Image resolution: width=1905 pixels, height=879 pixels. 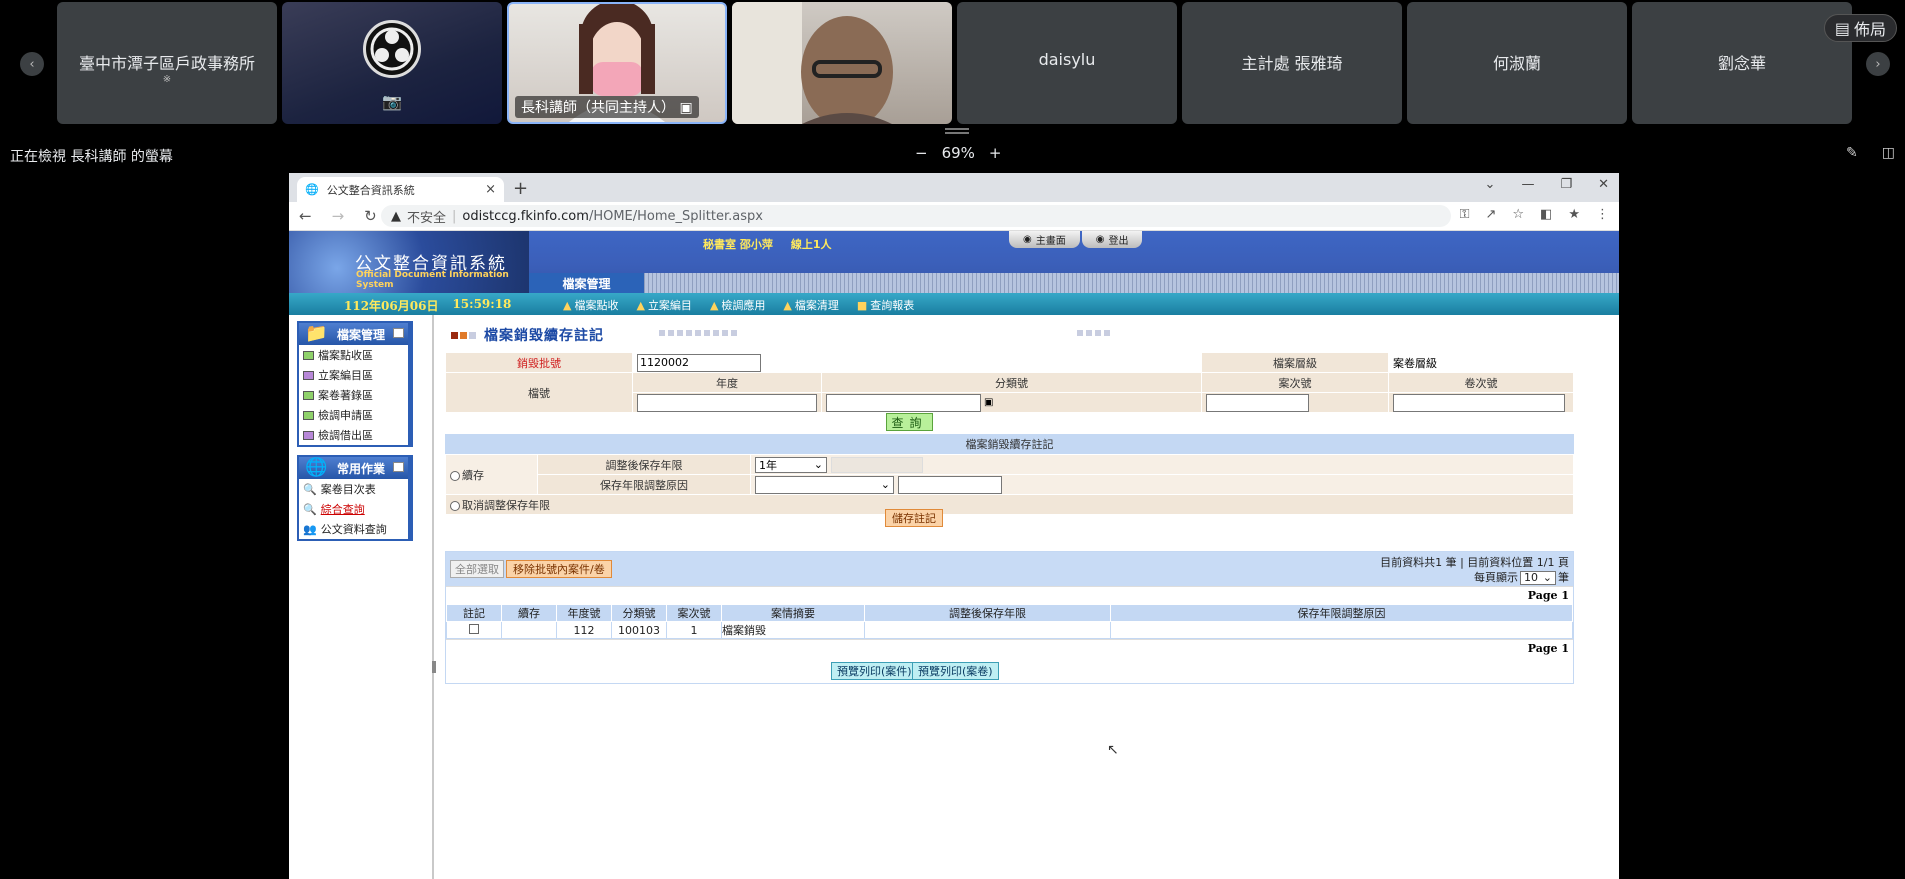 What do you see at coordinates (791, 464) in the screenshot?
I see `period-select: 1年 ⌄` at bounding box center [791, 464].